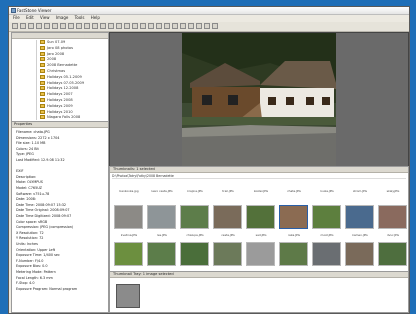 Image resolution: width=416 pixels, height=314 pixels. I want to click on tree-folder: Christmas, so click(52, 71).